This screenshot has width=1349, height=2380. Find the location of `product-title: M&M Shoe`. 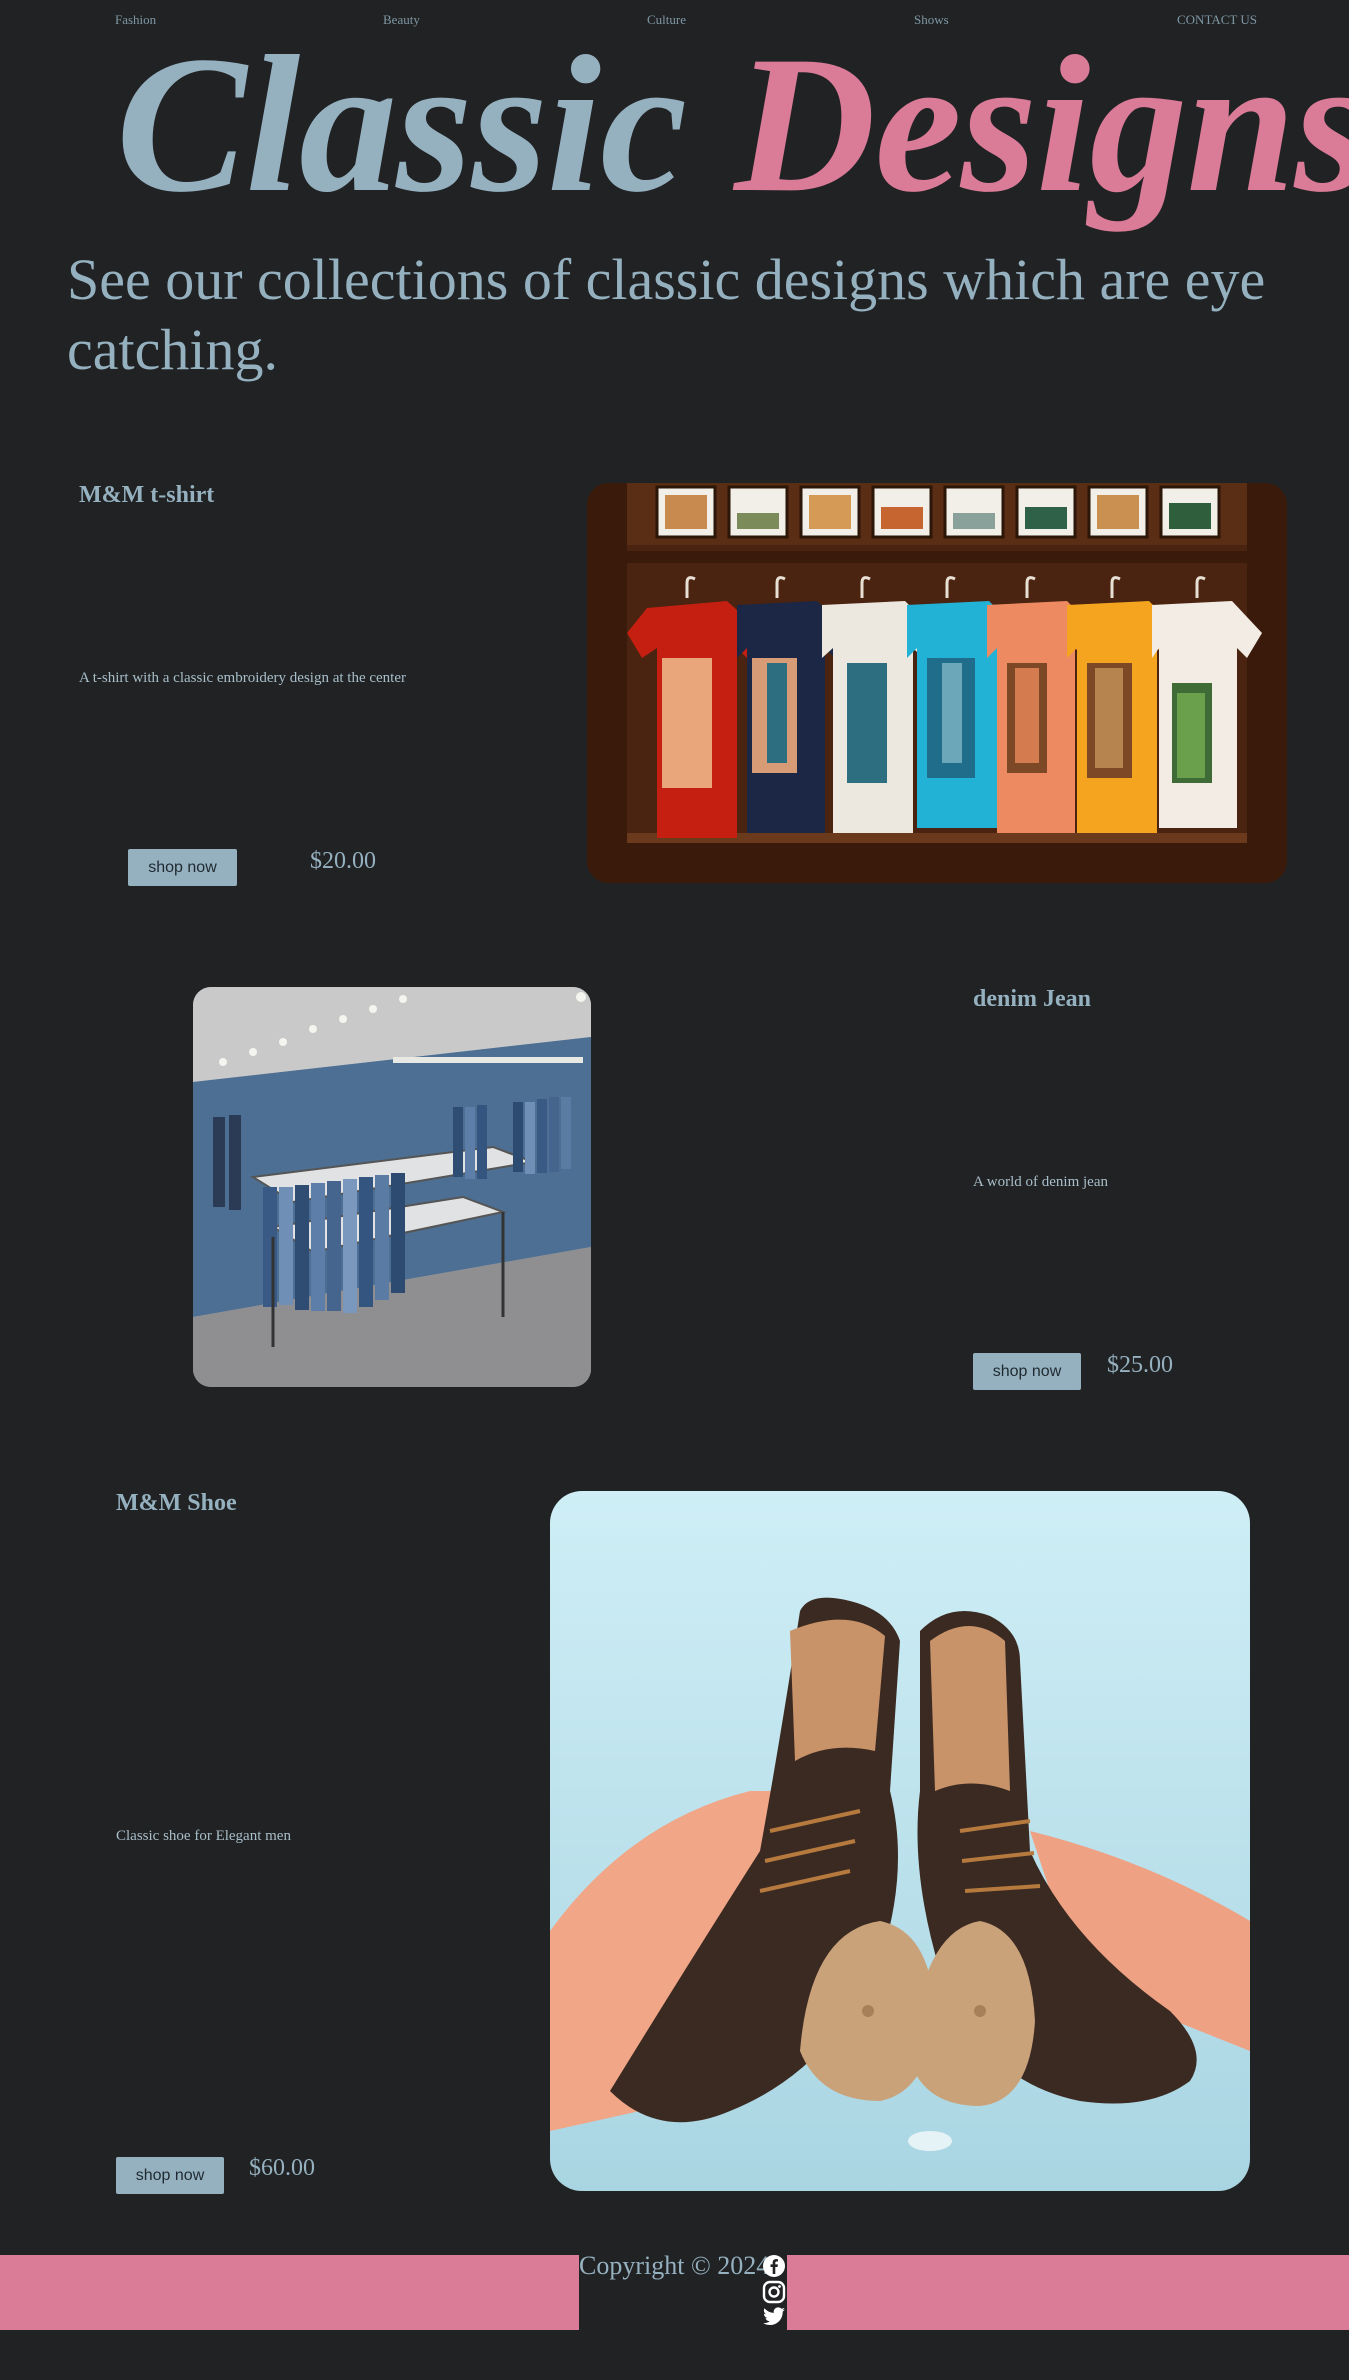

product-title: M&M Shoe is located at coordinates (176, 1503).